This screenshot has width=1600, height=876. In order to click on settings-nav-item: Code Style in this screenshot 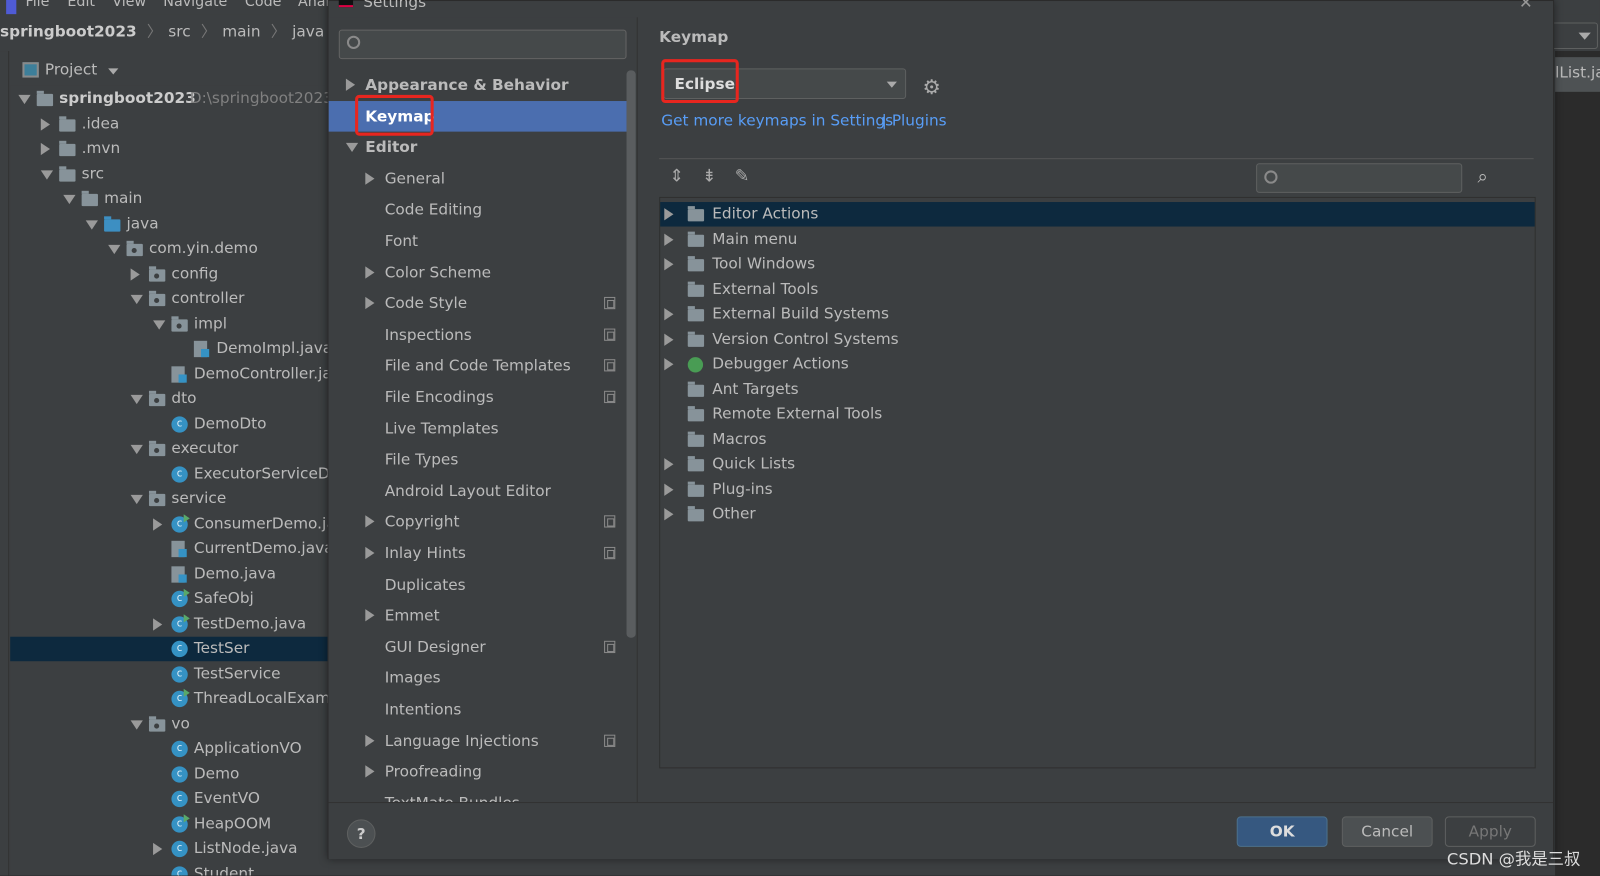, I will do `click(478, 303)`.